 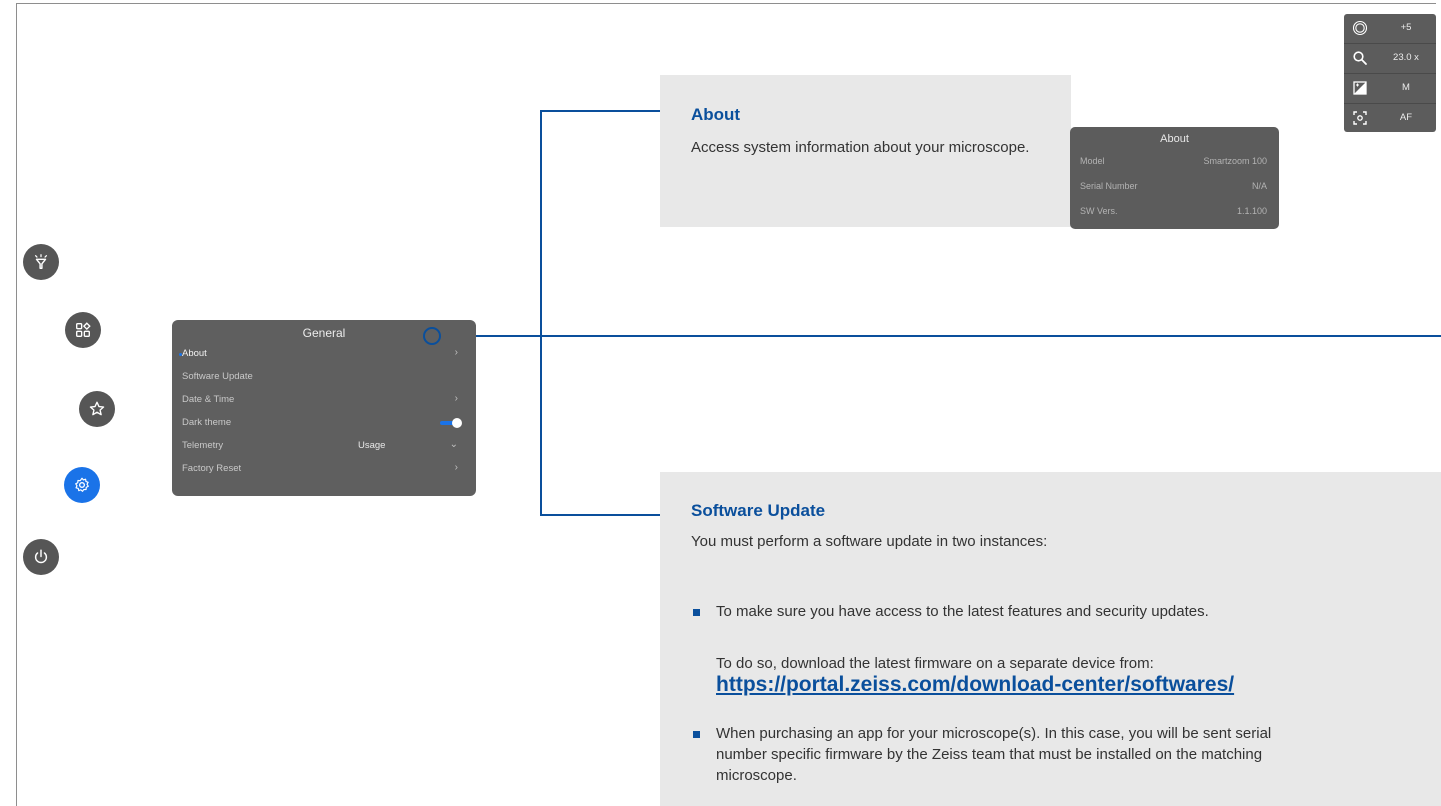 I want to click on about-card-title: About, so click(x=1174, y=139).